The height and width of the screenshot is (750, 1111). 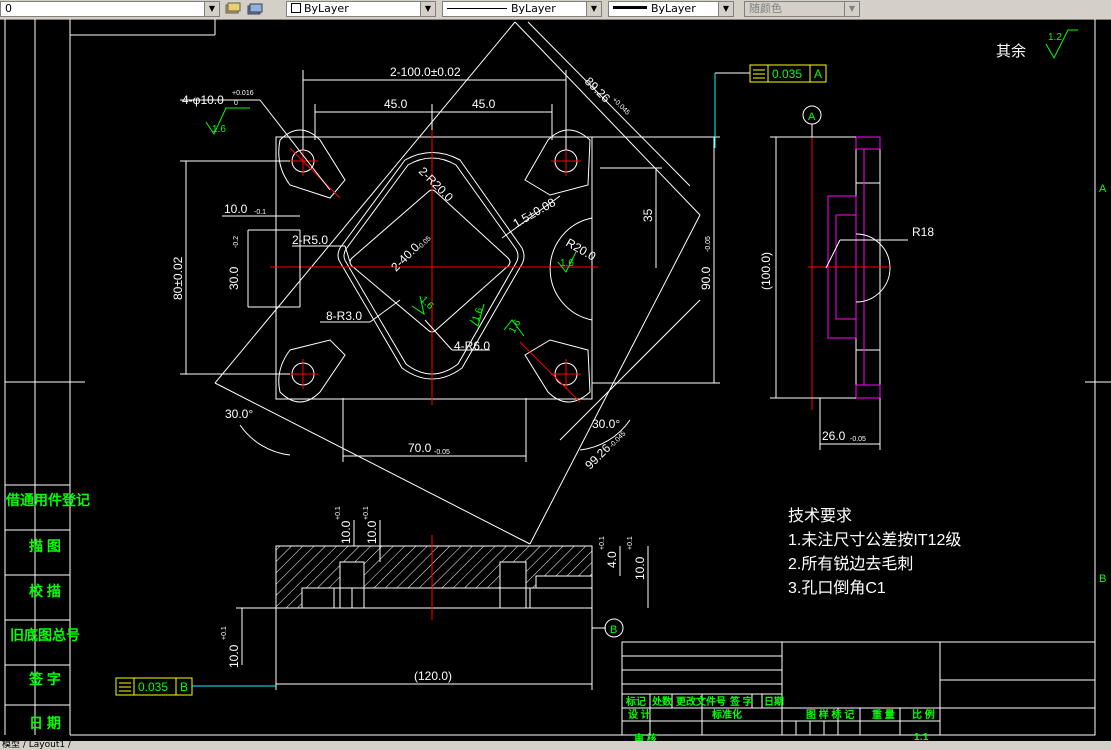 What do you see at coordinates (788, 73) in the screenshot?
I see `flatness-frame-a: 0.035 A` at bounding box center [788, 73].